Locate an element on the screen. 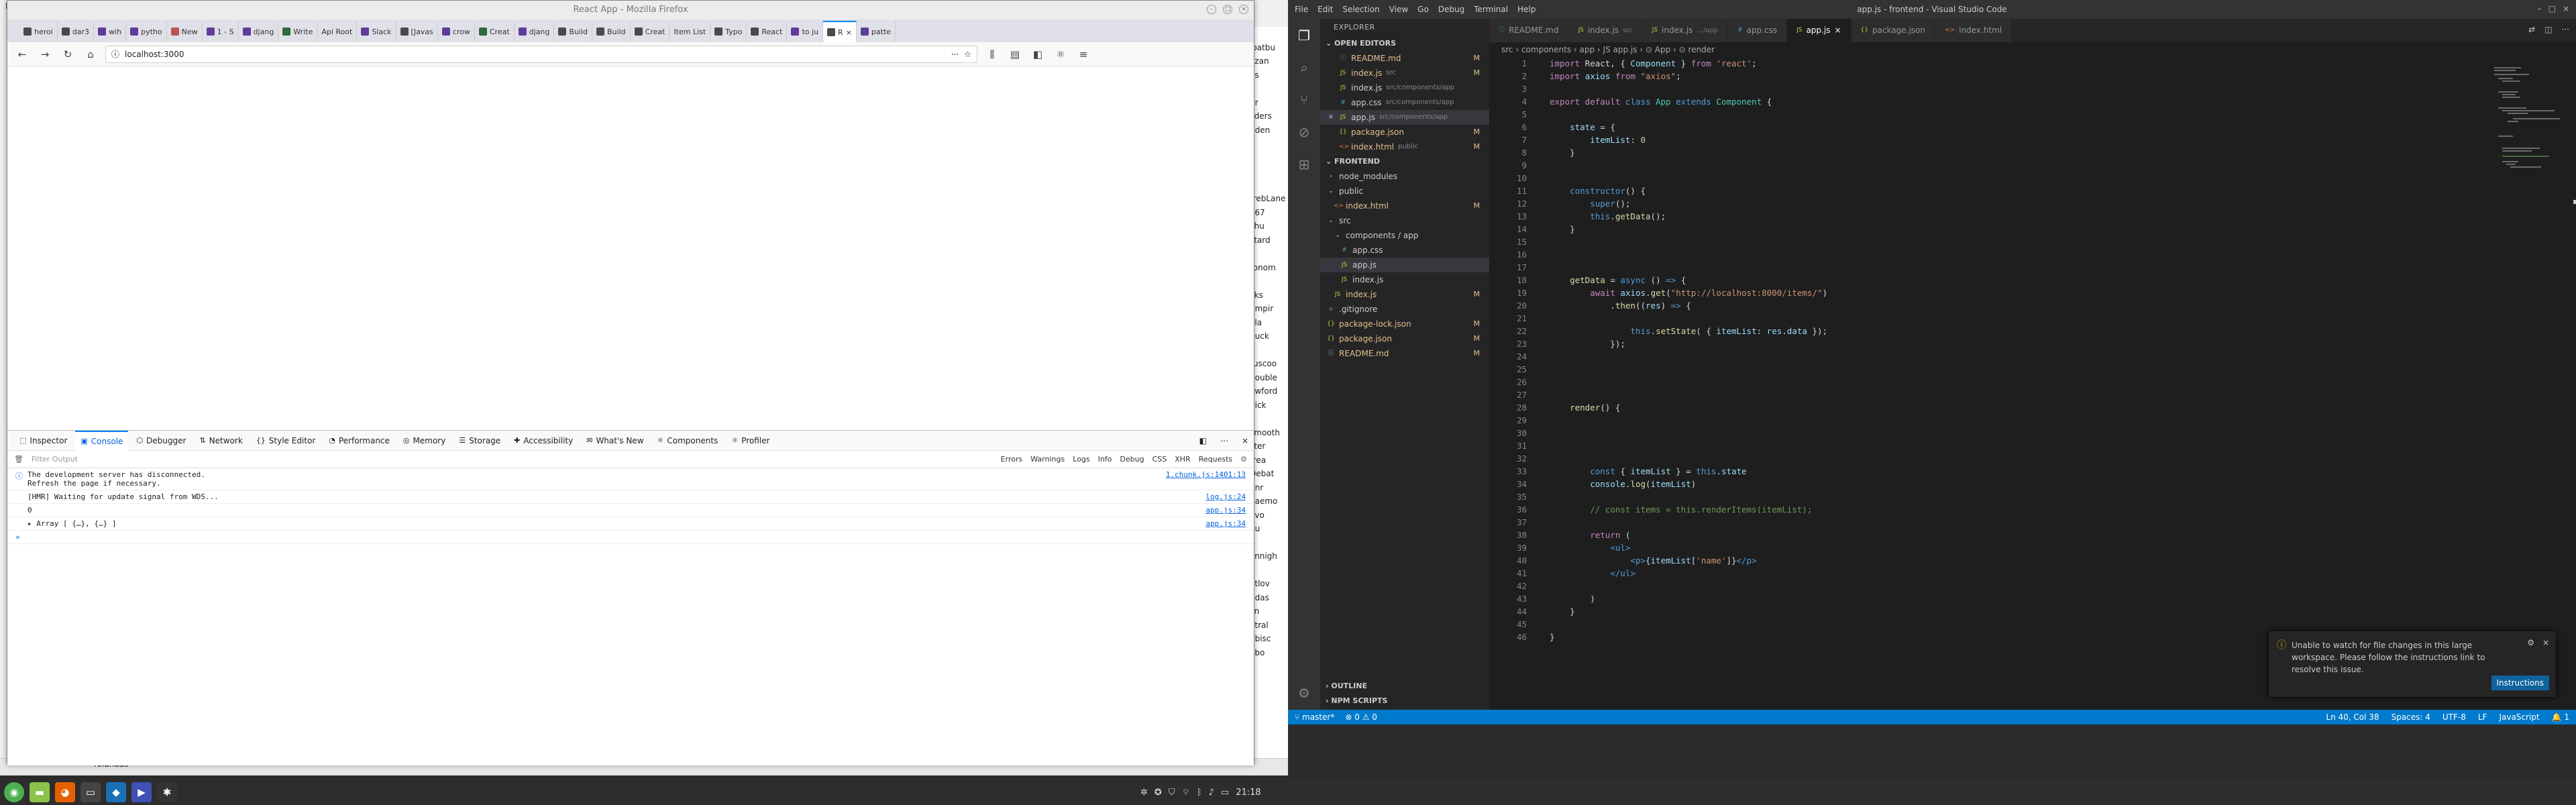  open-editors-header: ⌄ OPEN EDITORS is located at coordinates (1404, 43).